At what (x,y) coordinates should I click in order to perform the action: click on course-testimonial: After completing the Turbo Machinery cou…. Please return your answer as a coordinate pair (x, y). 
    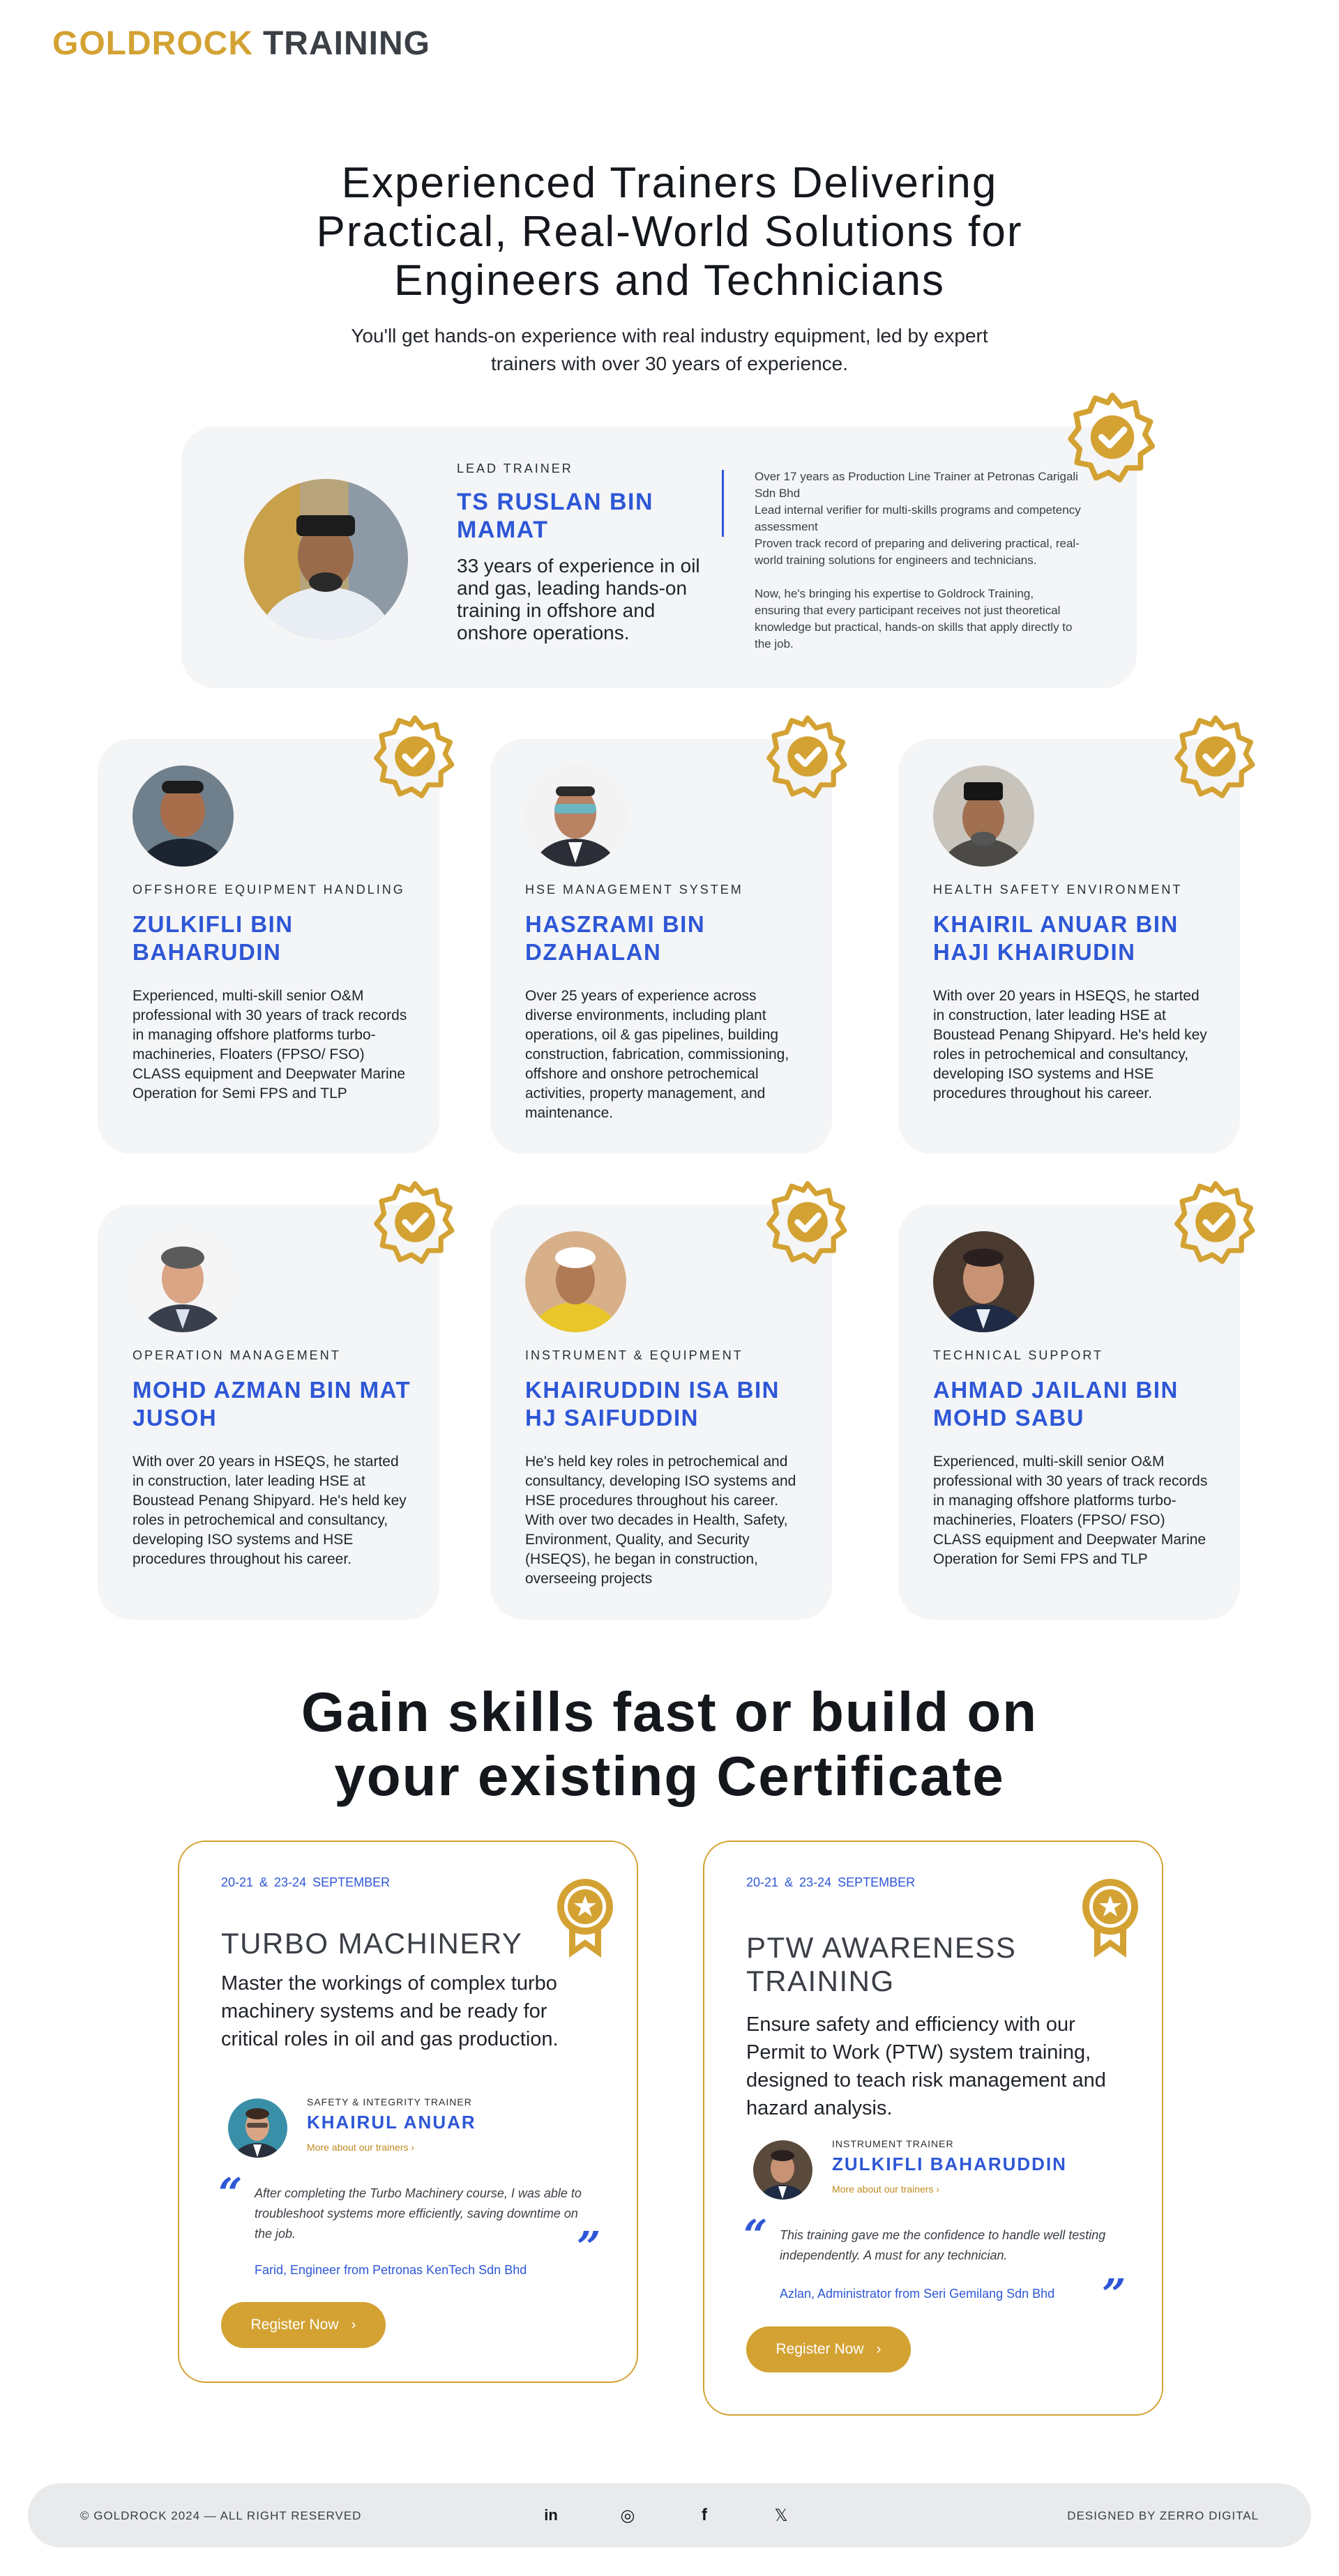
    Looking at the image, I should click on (418, 2213).